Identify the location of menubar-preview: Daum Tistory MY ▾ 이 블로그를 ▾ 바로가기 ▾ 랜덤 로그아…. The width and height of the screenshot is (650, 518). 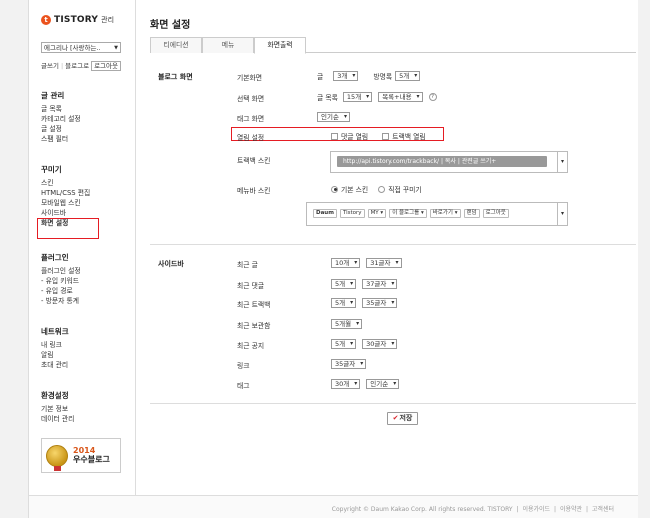
(411, 213).